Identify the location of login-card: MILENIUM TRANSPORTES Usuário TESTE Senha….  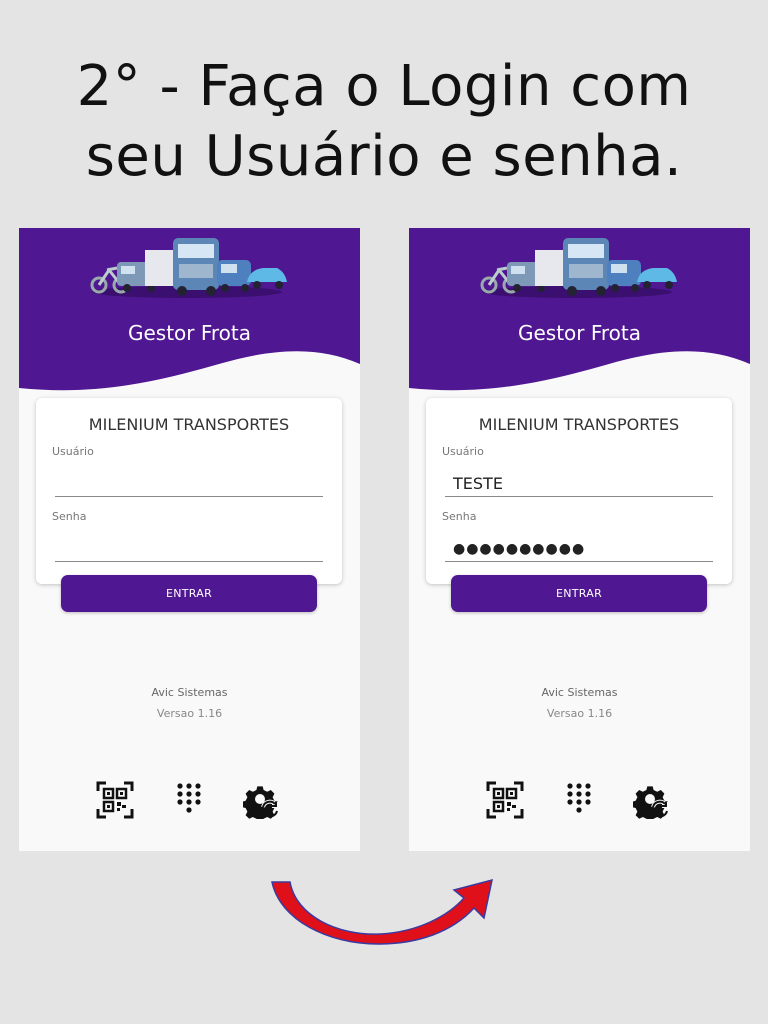
(579, 491).